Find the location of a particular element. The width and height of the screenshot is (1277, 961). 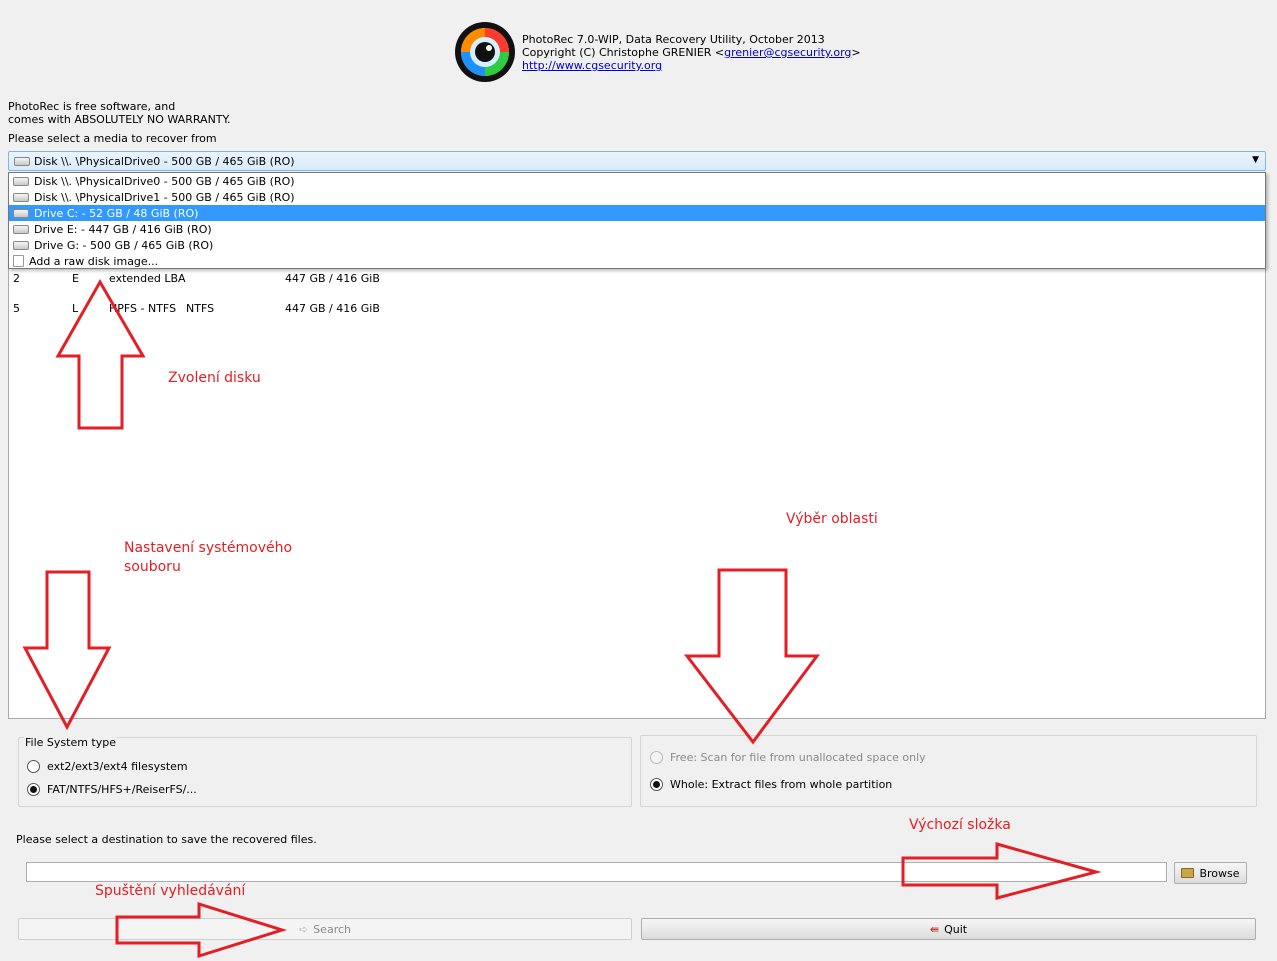

partition-number: 5 is located at coordinates (16, 308).